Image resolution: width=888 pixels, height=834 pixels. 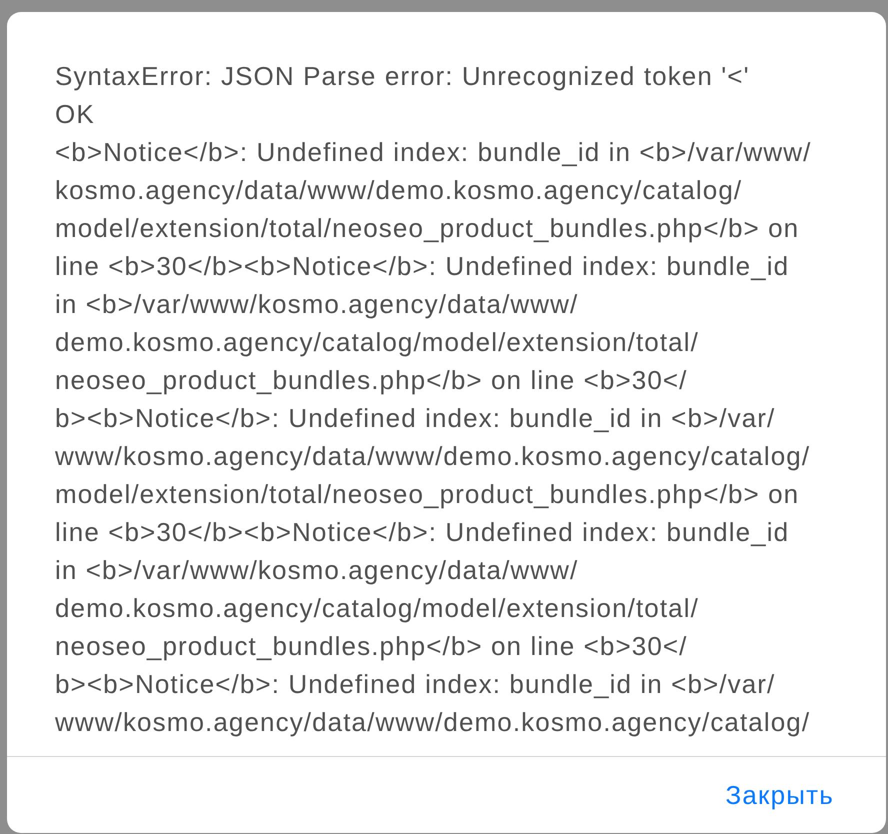 I want to click on error-message: SyntaxError: JSON Parse error: Unrecognized token '<', so click(x=402, y=76).